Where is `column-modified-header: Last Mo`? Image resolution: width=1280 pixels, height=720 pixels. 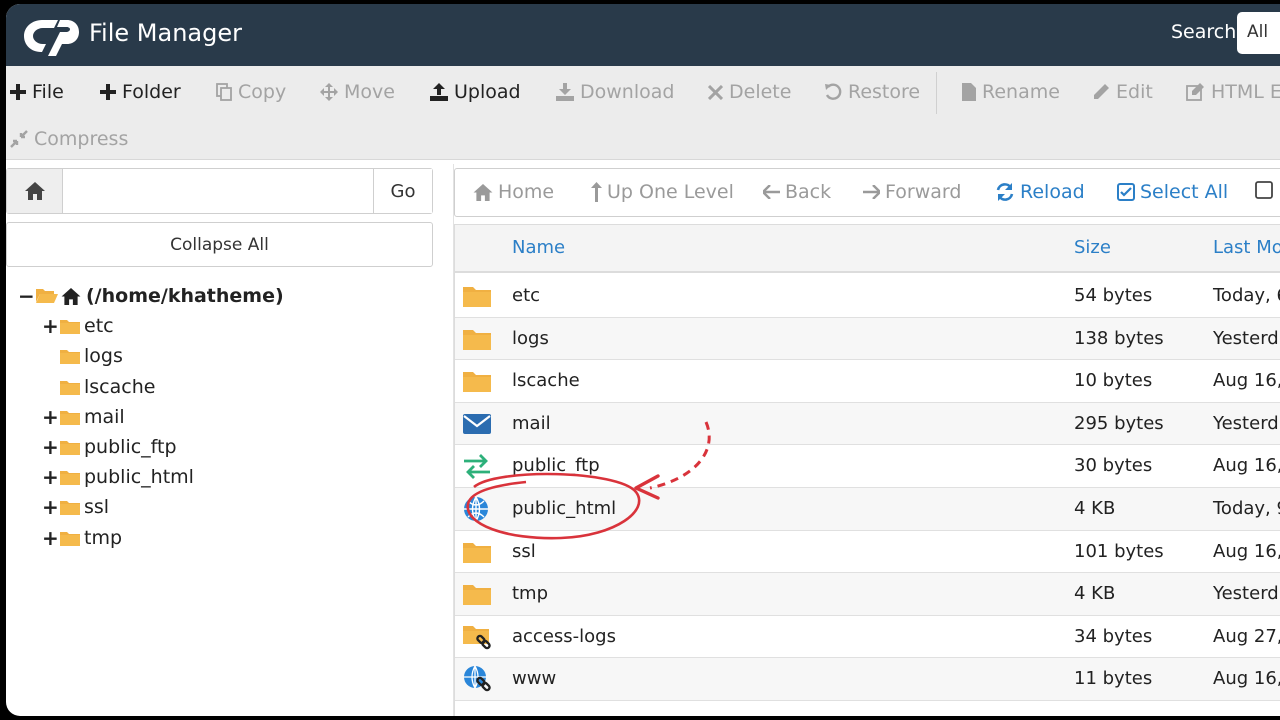 column-modified-header: Last Mo is located at coordinates (1246, 247).